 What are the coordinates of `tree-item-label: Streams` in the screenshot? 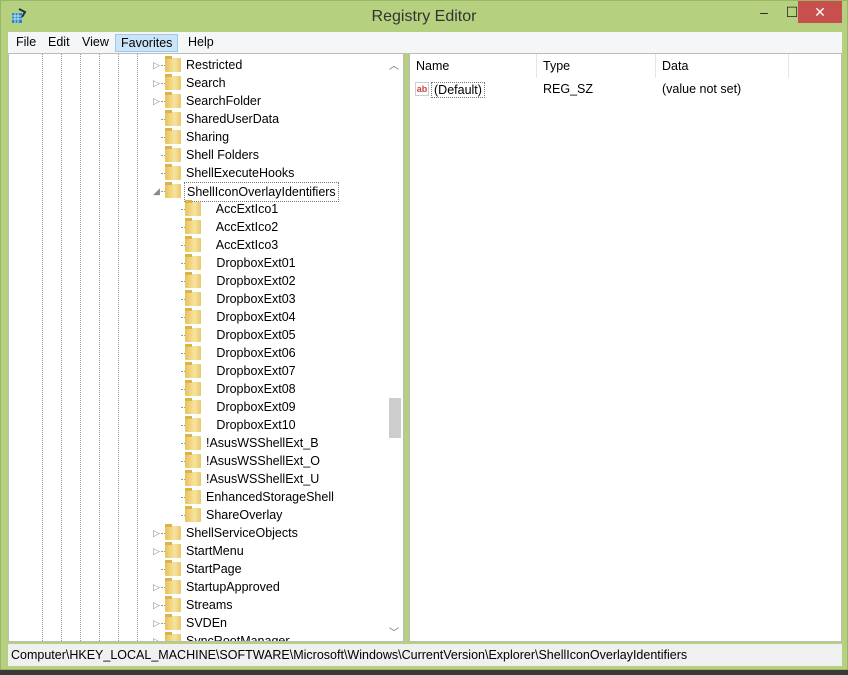 It's located at (209, 605).